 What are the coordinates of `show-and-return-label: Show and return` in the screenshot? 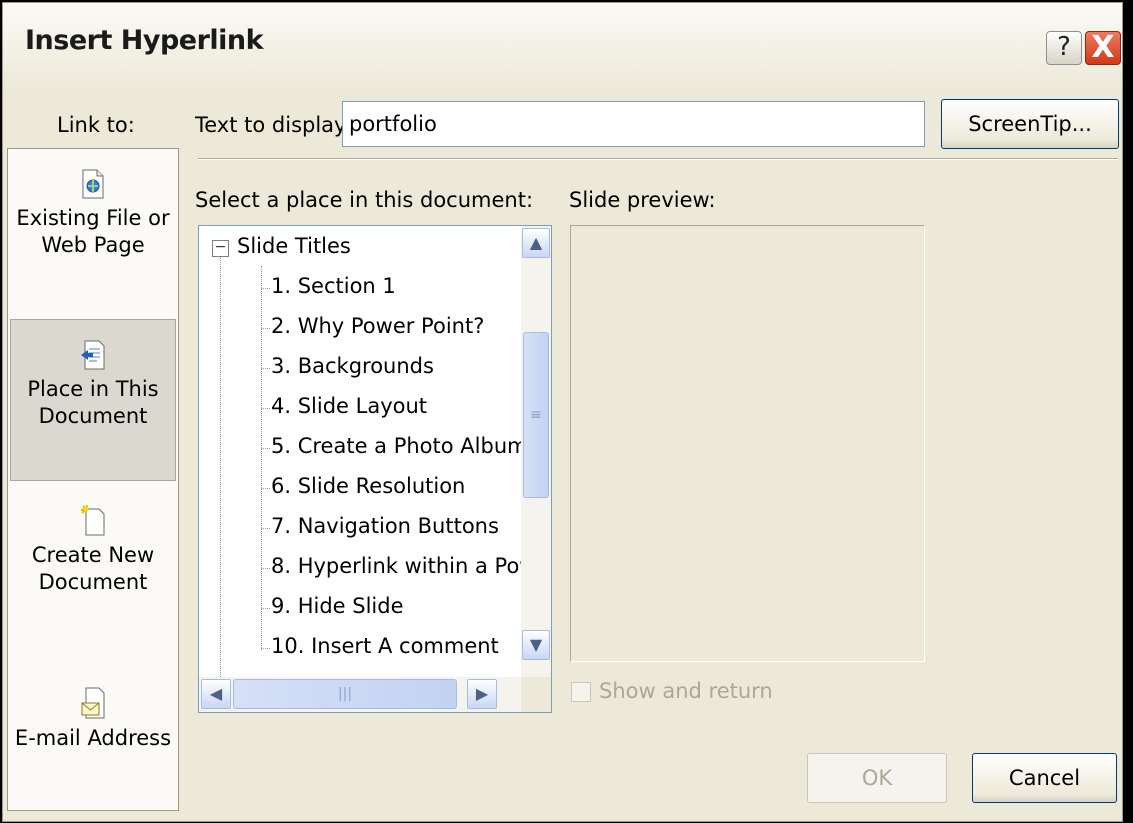 It's located at (686, 691).